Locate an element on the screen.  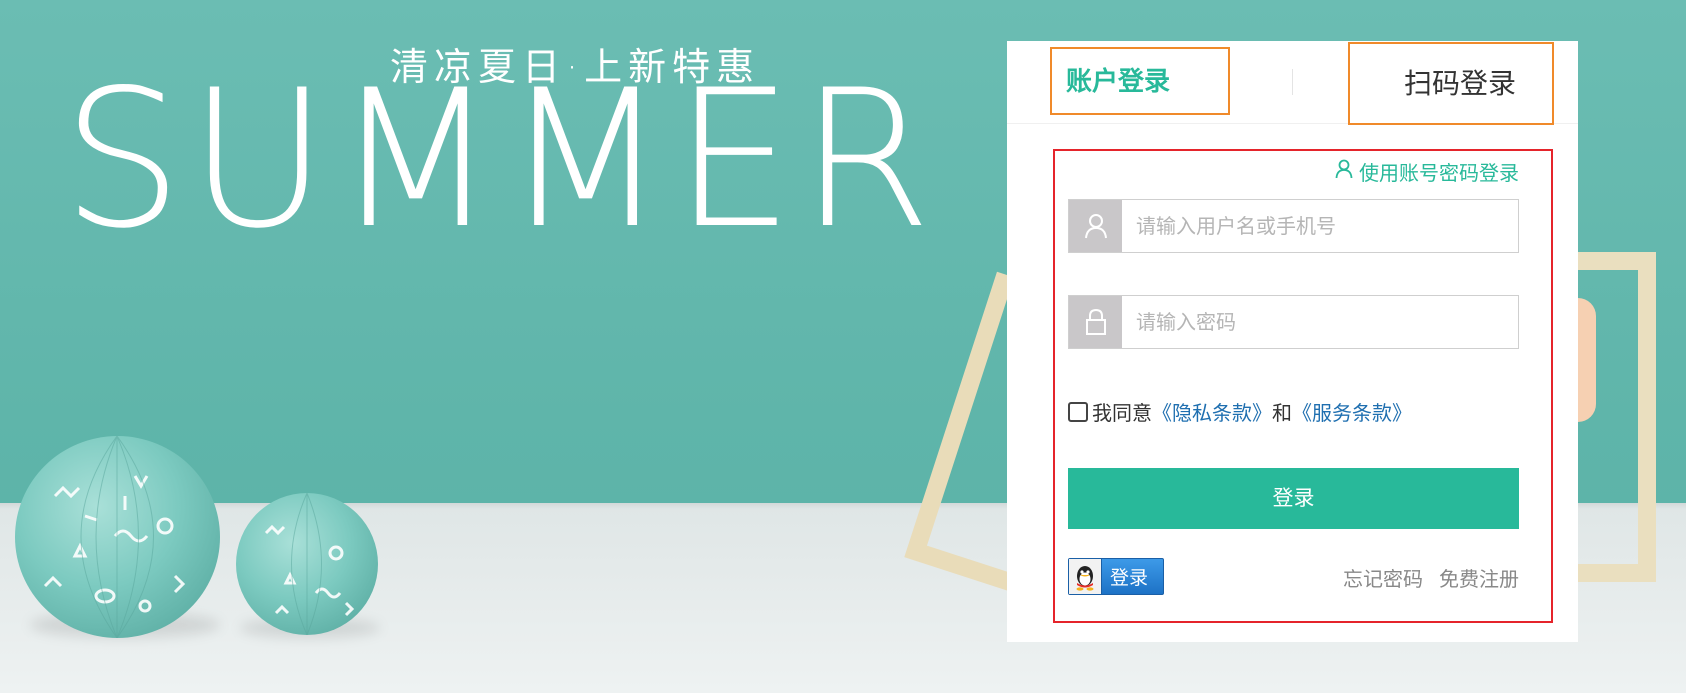
agreement-row: 我同意 《隐私条款》 和 《服务条款》 is located at coordinates (1240, 411).